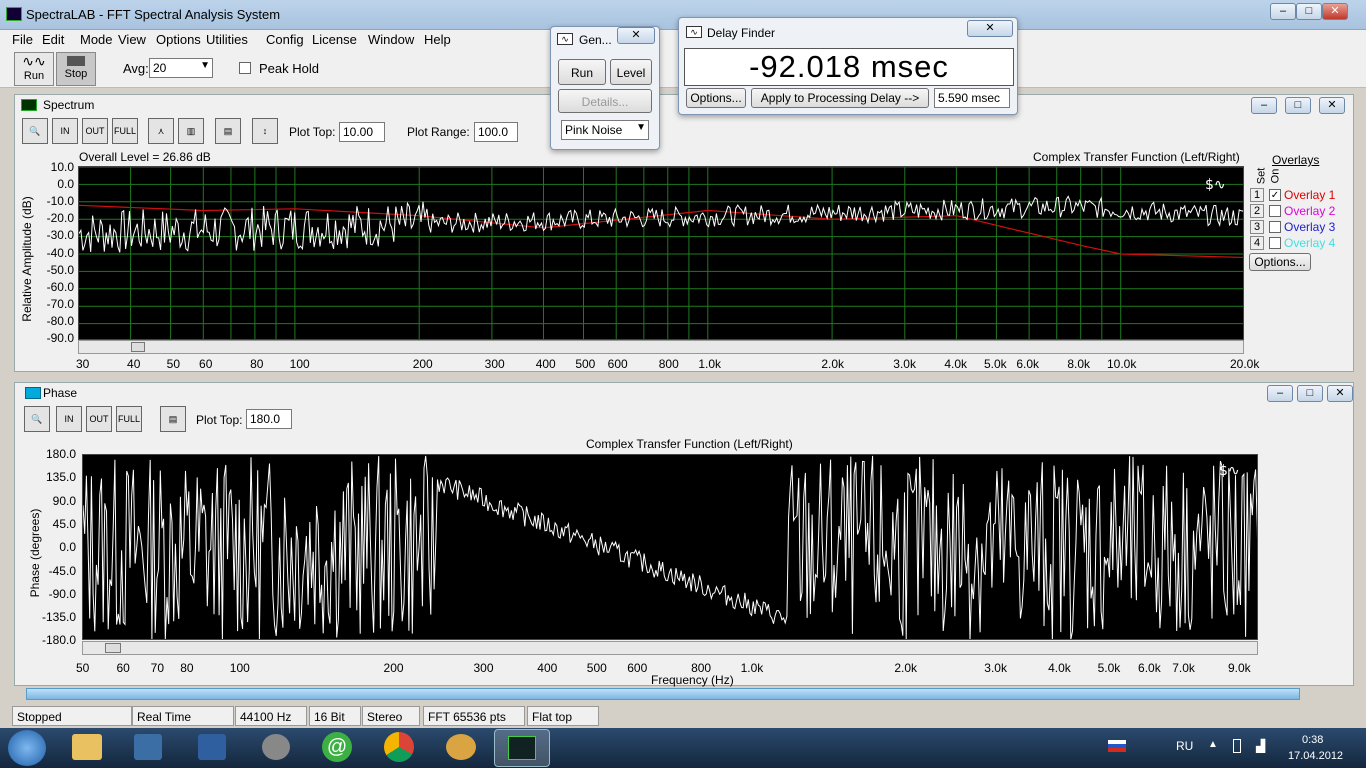 The height and width of the screenshot is (768, 1366). I want to click on overlay-set-button: 1, so click(1257, 195).